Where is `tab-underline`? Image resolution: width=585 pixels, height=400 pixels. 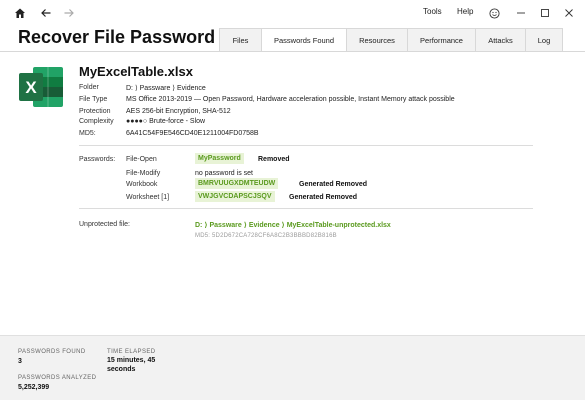 tab-underline is located at coordinates (292, 51).